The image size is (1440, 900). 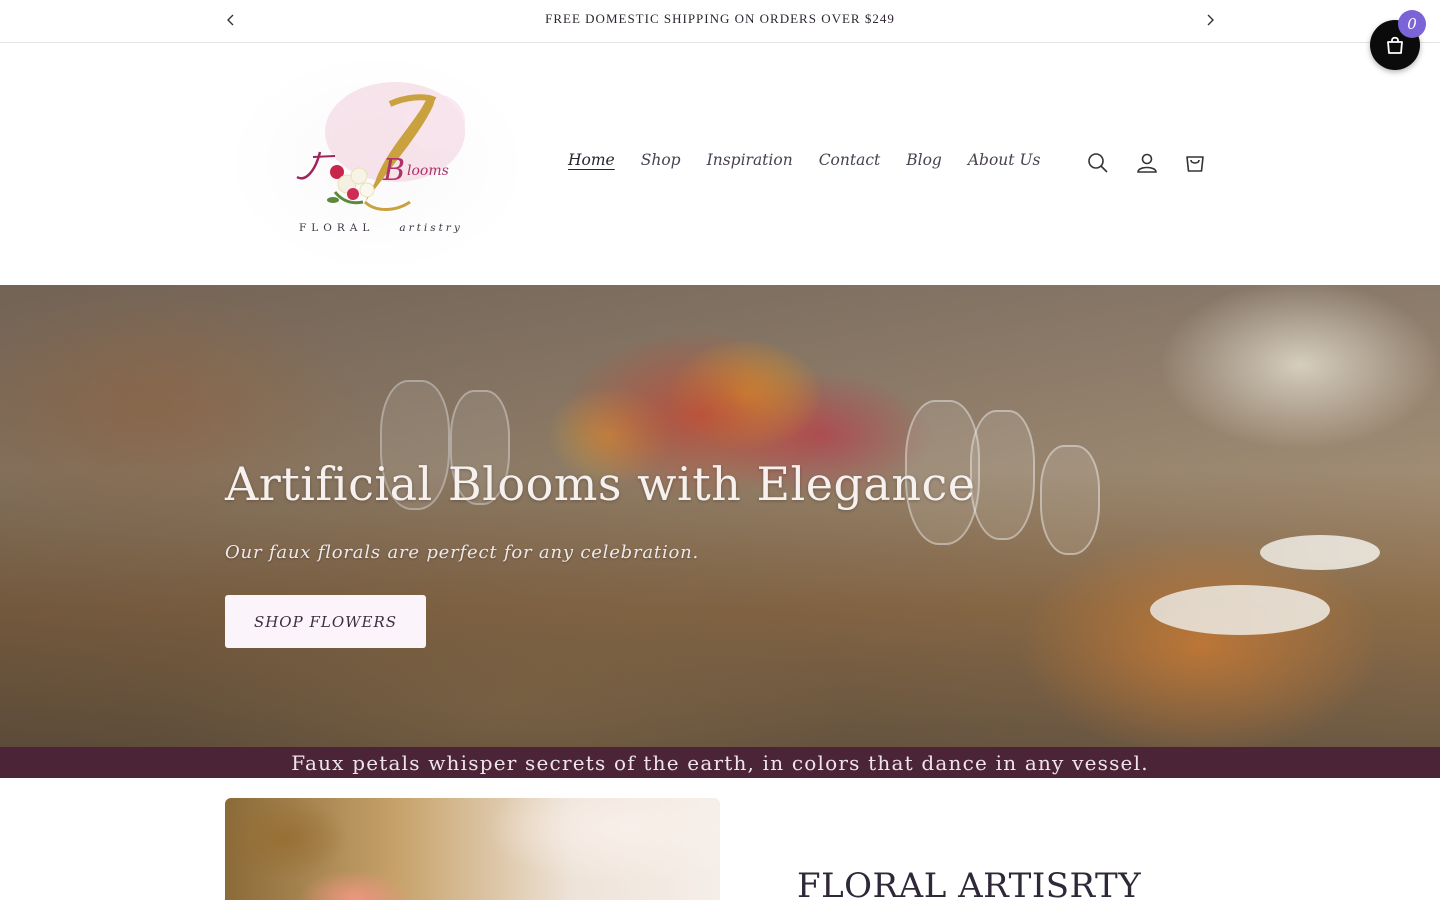 What do you see at coordinates (1412, 24) in the screenshot?
I see `cart-count-badge: 0` at bounding box center [1412, 24].